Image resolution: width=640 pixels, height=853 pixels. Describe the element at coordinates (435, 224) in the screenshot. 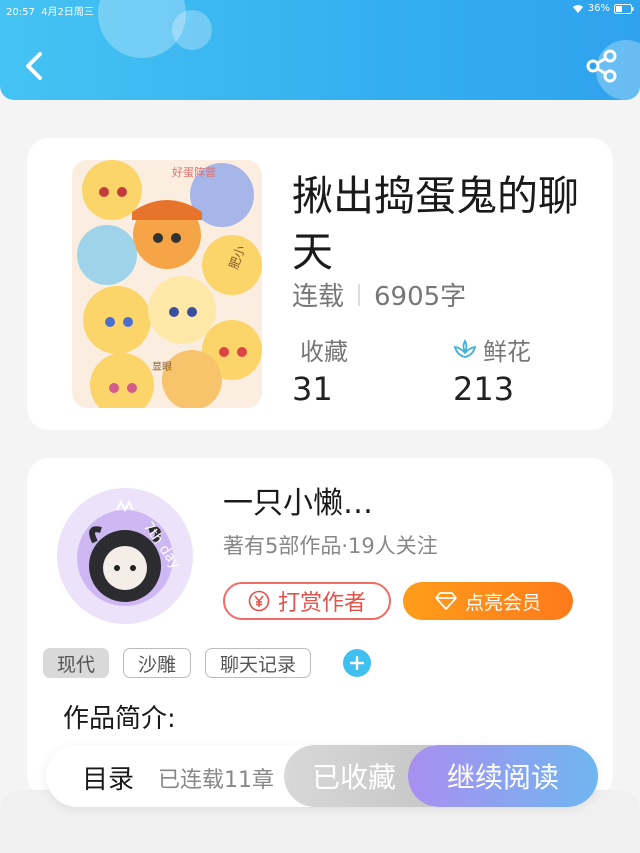

I see `book-title: 揪出捣蛋鬼的聊天` at that location.